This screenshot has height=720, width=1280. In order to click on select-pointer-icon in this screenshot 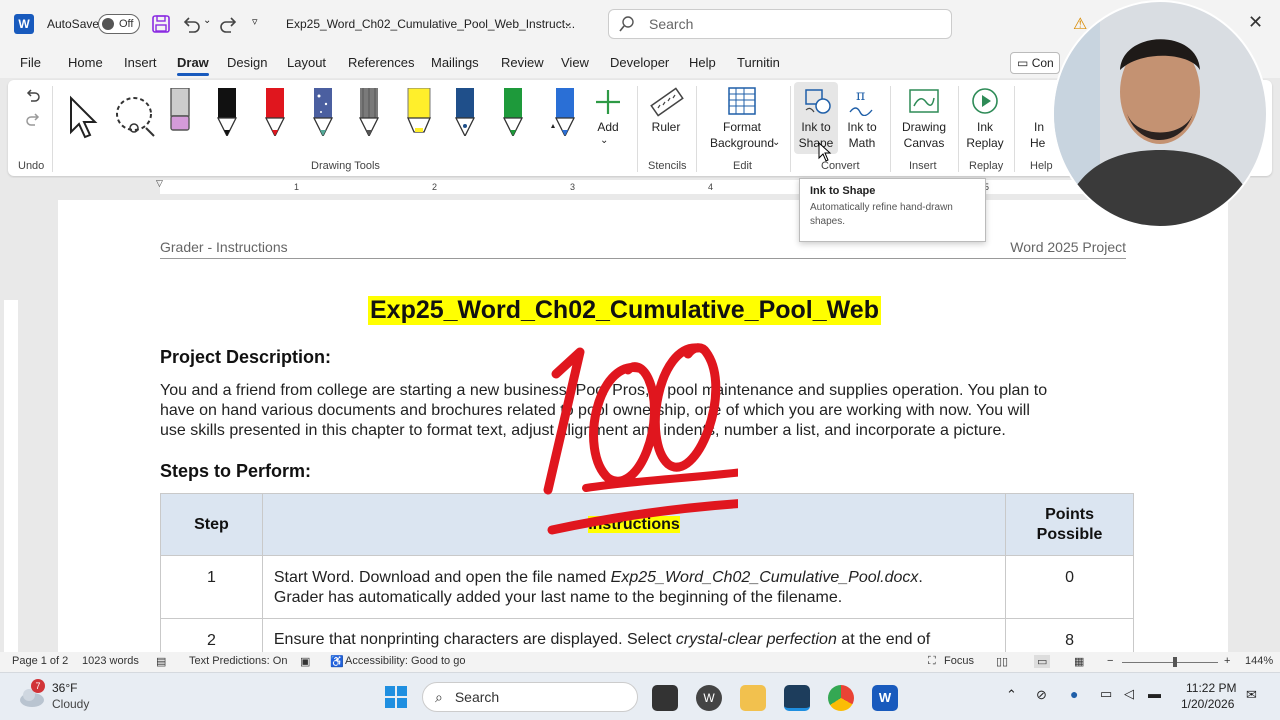, I will do `click(83, 117)`.